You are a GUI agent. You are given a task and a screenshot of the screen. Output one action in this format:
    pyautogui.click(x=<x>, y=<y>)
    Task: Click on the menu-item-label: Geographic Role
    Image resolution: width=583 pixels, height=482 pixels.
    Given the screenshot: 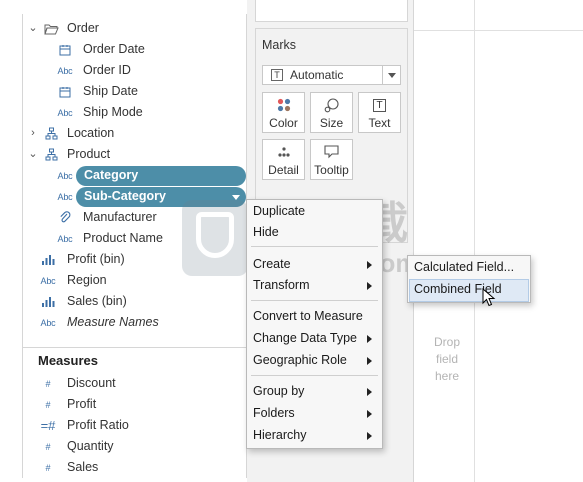 What is the action you would take?
    pyautogui.click(x=300, y=360)
    